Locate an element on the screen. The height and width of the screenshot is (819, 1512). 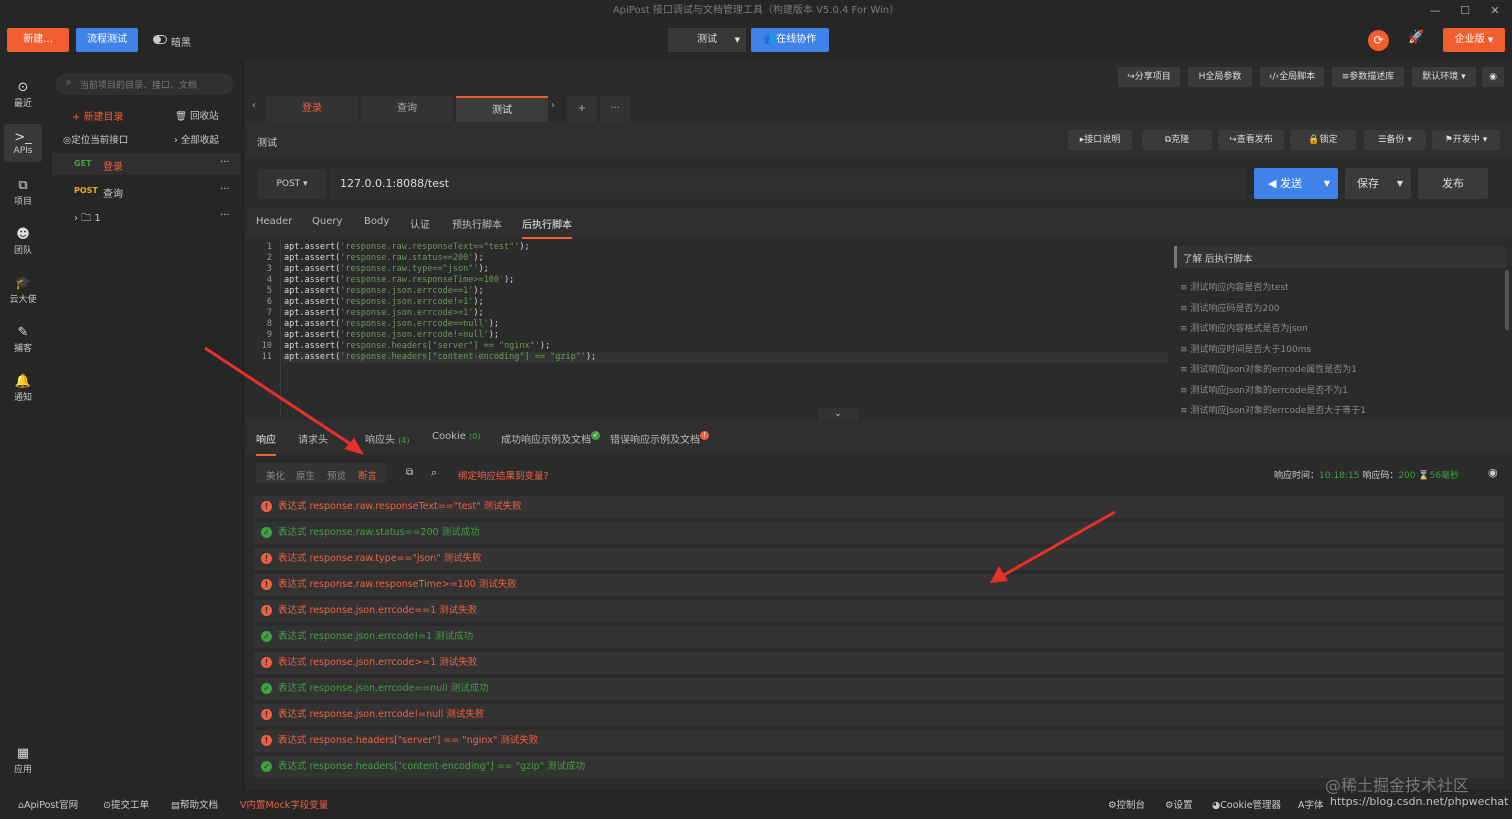
tab-response-headers: 响应头 (4) is located at coordinates (387, 438).